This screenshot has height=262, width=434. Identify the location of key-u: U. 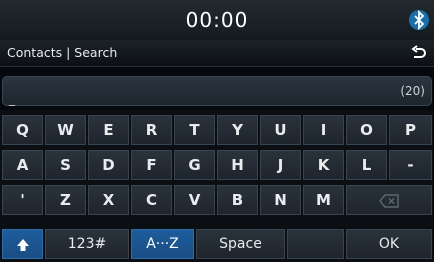
(280, 130).